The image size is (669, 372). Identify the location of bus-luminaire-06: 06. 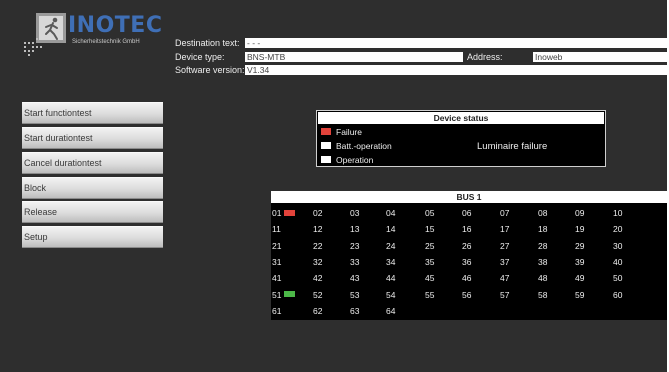
(482, 213).